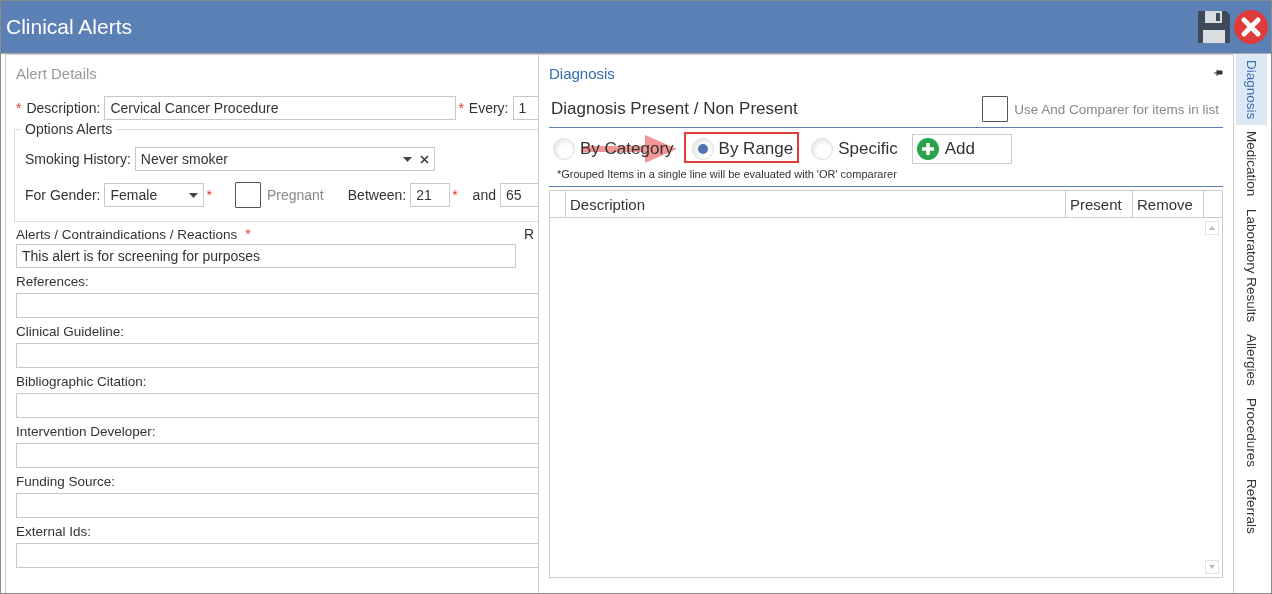  Describe the element at coordinates (816, 204) in the screenshot. I see `column-header: Description` at that location.